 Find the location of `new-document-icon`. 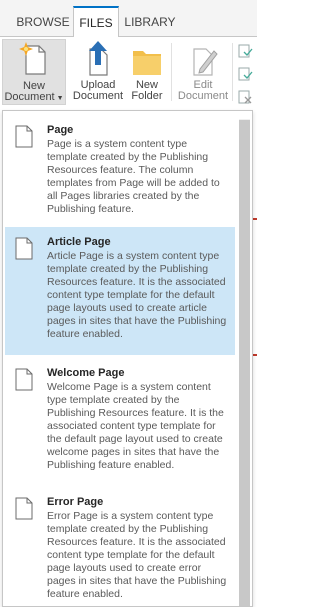

new-document-icon is located at coordinates (34, 59).